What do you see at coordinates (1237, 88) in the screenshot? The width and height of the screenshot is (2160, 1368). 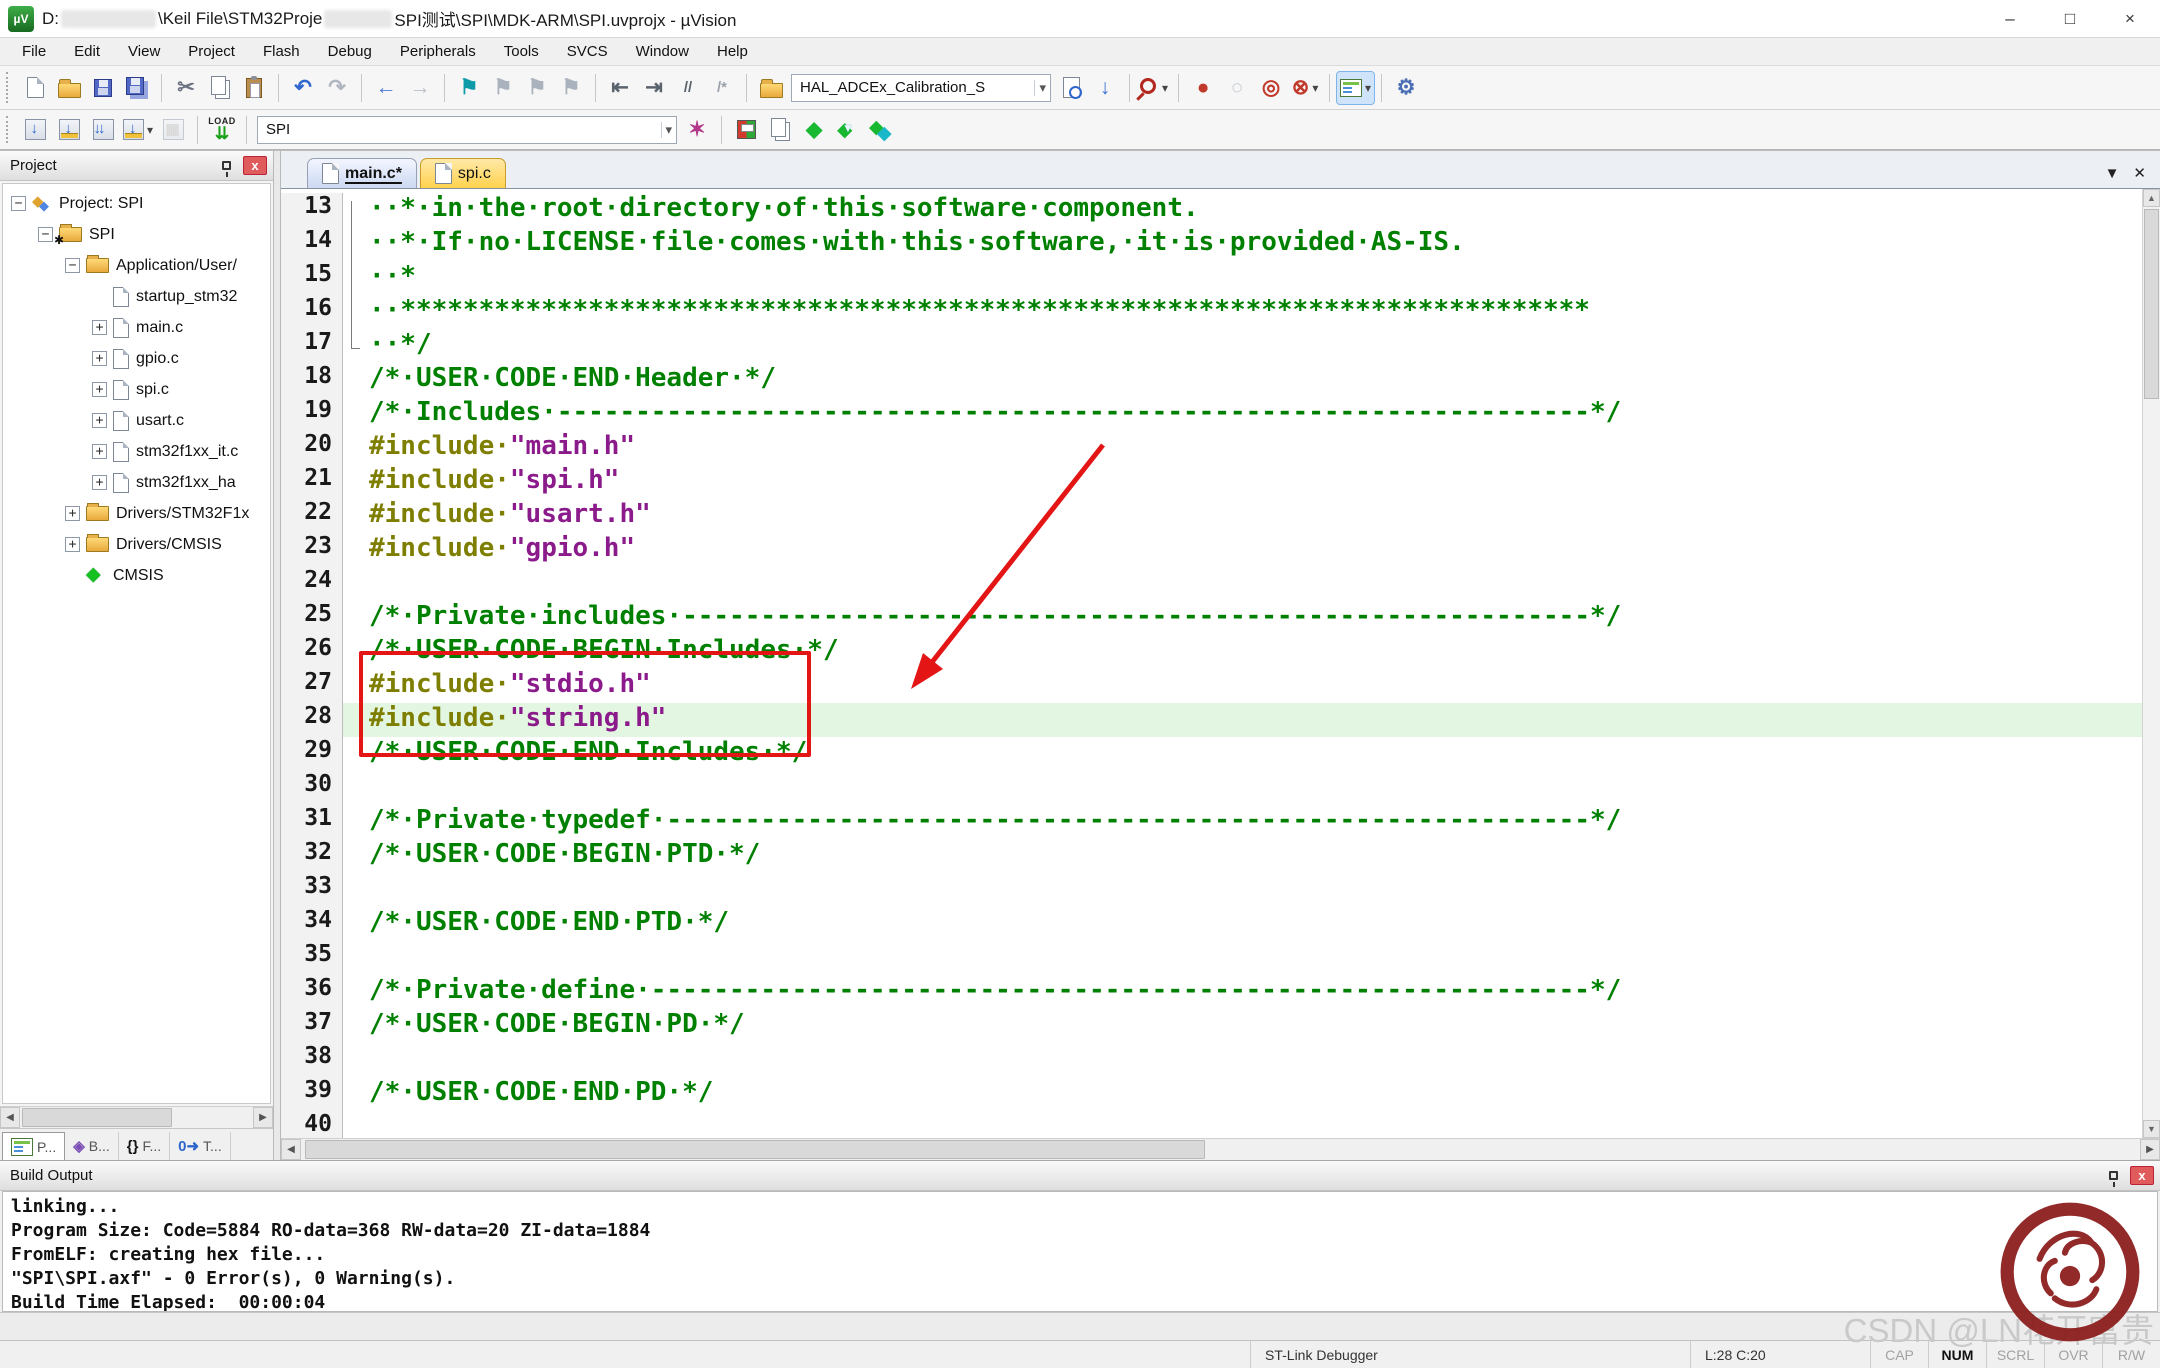 I see `enable-disable-breakpoint-button: ○` at bounding box center [1237, 88].